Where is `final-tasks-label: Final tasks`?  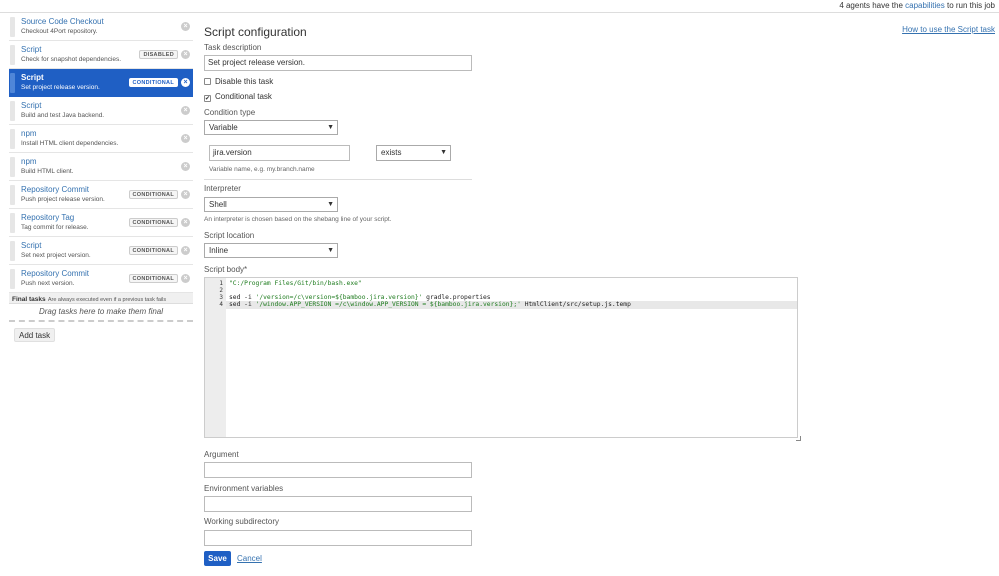 final-tasks-label: Final tasks is located at coordinates (29, 299).